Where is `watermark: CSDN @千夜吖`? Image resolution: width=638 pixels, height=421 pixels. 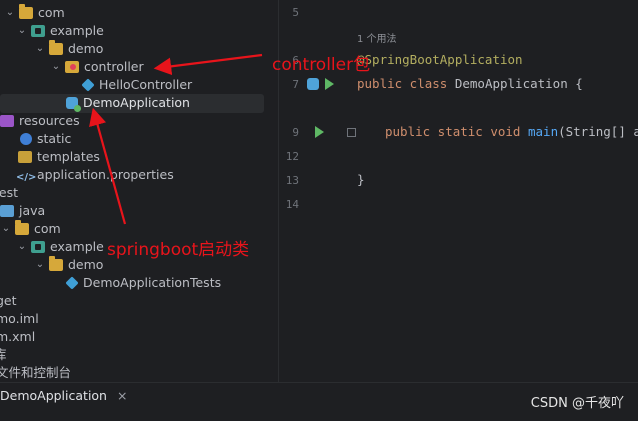
watermark: CSDN @千夜吖 is located at coordinates (577, 403).